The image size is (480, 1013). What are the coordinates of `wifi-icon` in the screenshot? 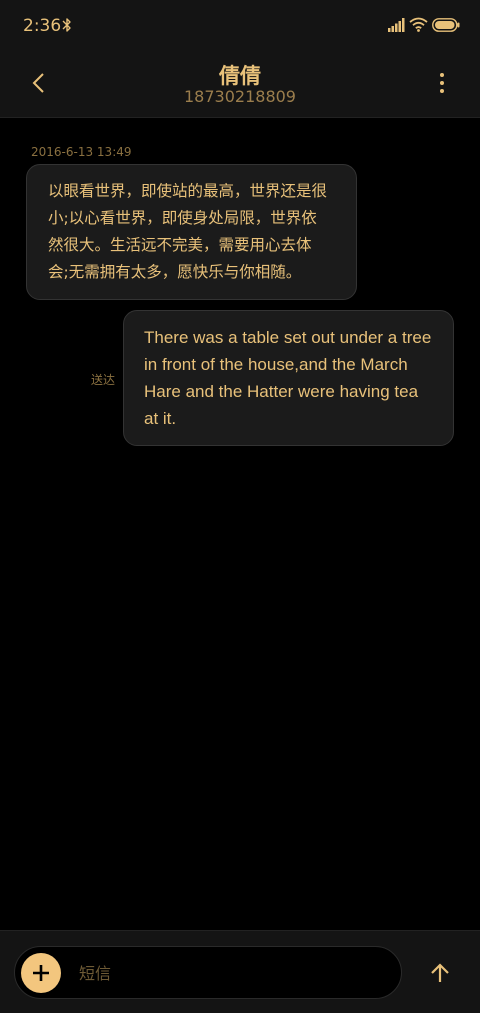 It's located at (418, 24).